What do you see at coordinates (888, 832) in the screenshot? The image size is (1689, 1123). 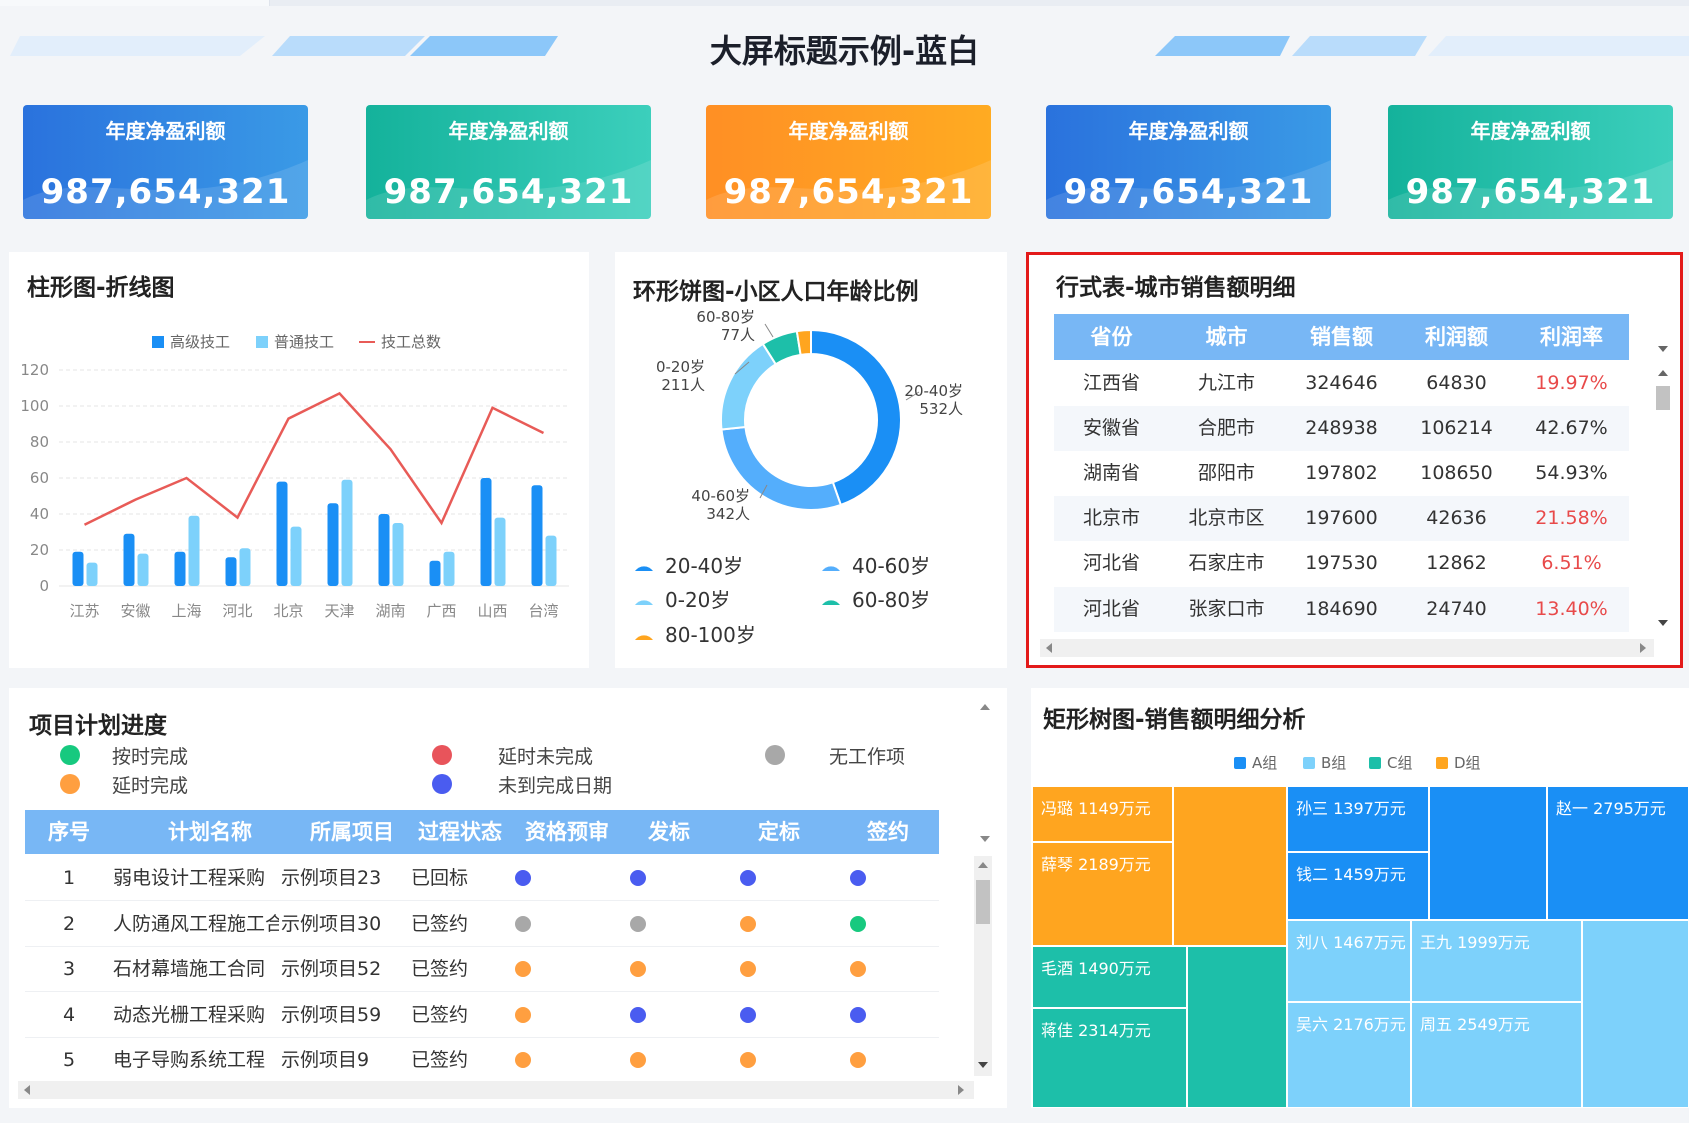 I see `col-sign: 签约` at bounding box center [888, 832].